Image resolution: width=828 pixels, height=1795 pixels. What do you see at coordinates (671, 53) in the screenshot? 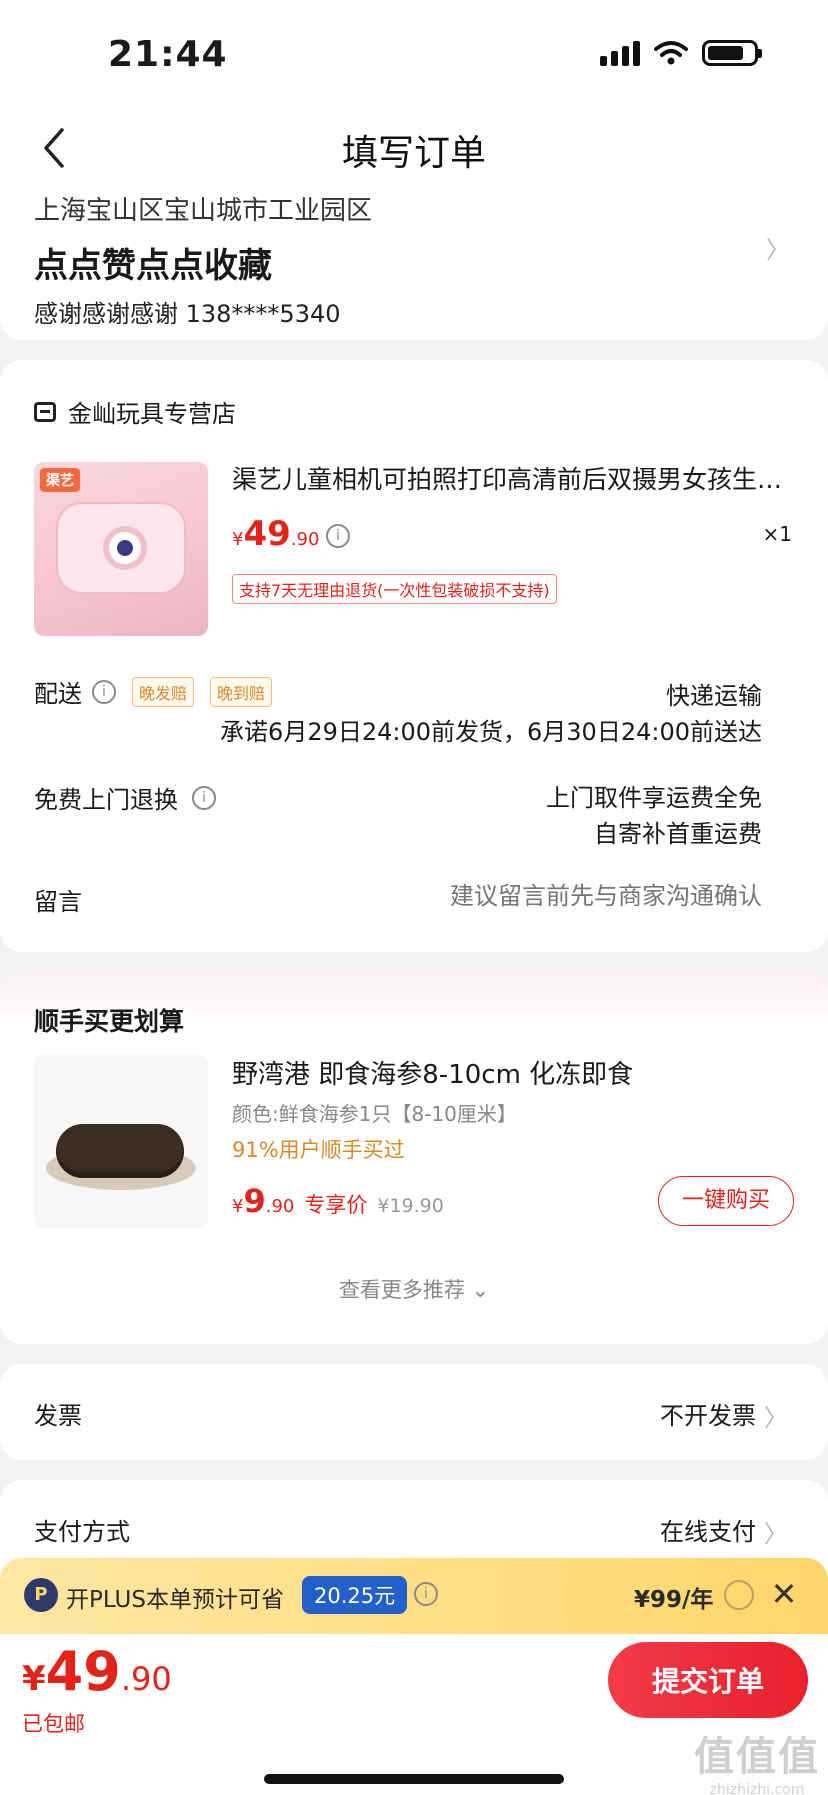
I see `wifi-icon` at bounding box center [671, 53].